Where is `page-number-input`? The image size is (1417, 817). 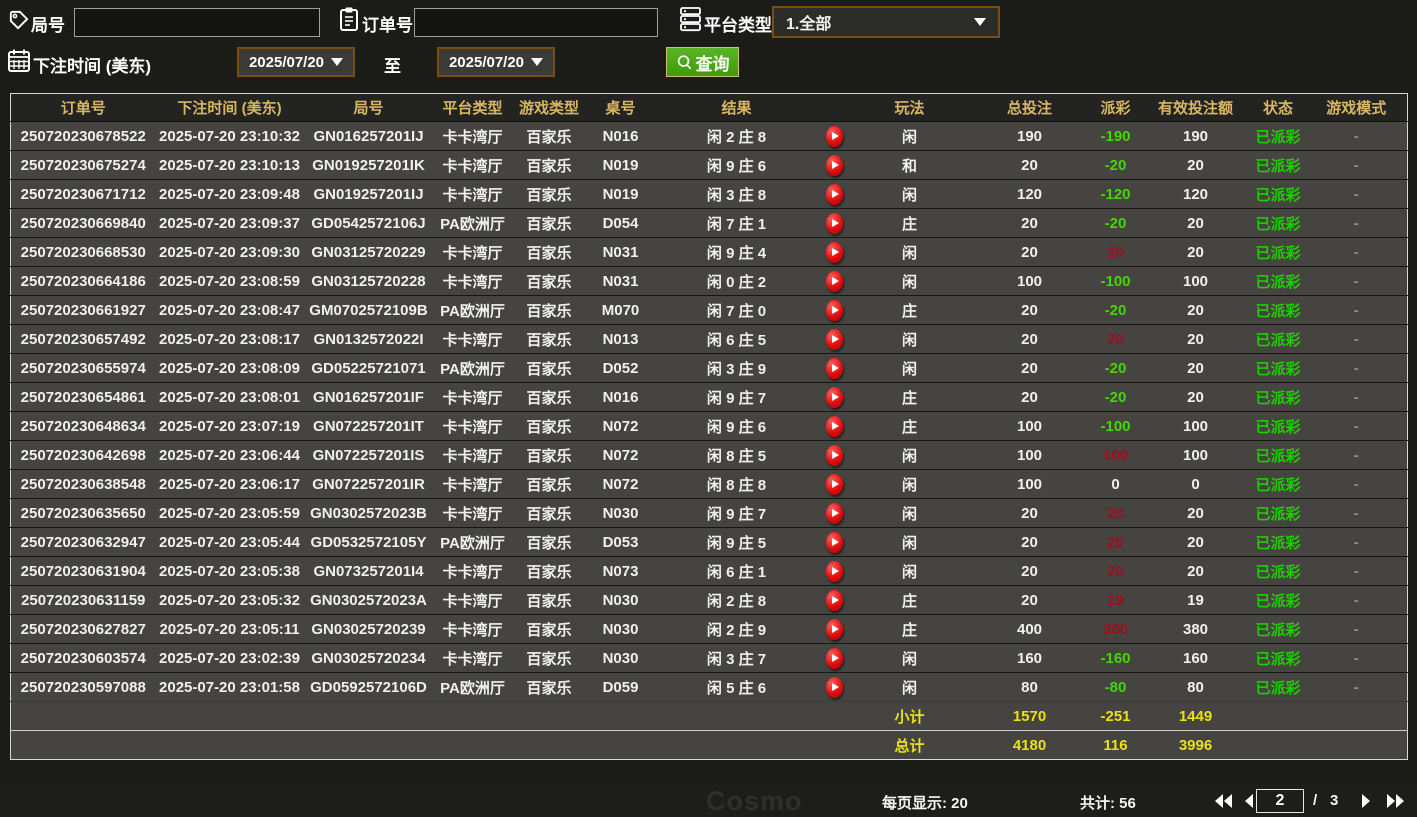 page-number-input is located at coordinates (1280, 801).